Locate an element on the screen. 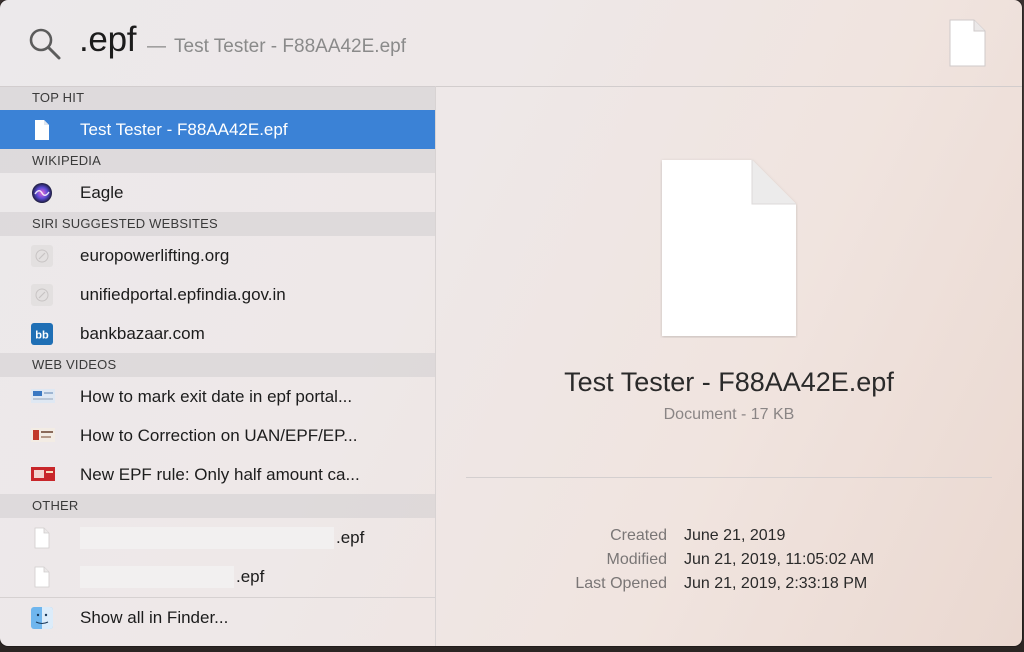 The image size is (1024, 652). result-label: bankbazaar.com is located at coordinates (142, 333).